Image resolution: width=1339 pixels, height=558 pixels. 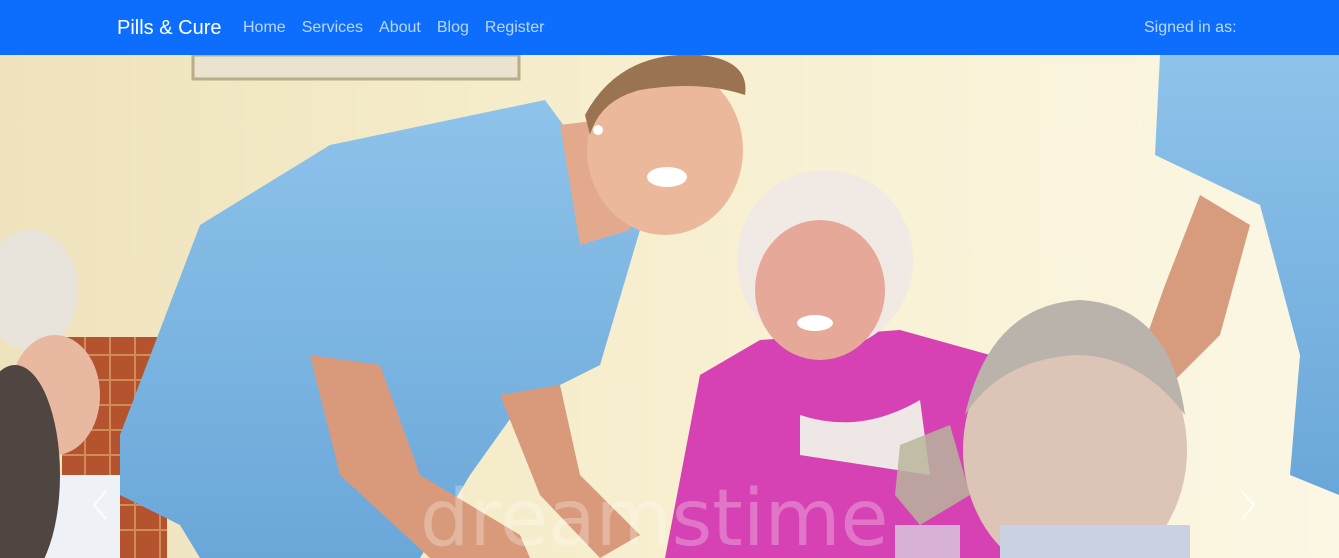 I want to click on chevron-left-icon, so click(x=99, y=505).